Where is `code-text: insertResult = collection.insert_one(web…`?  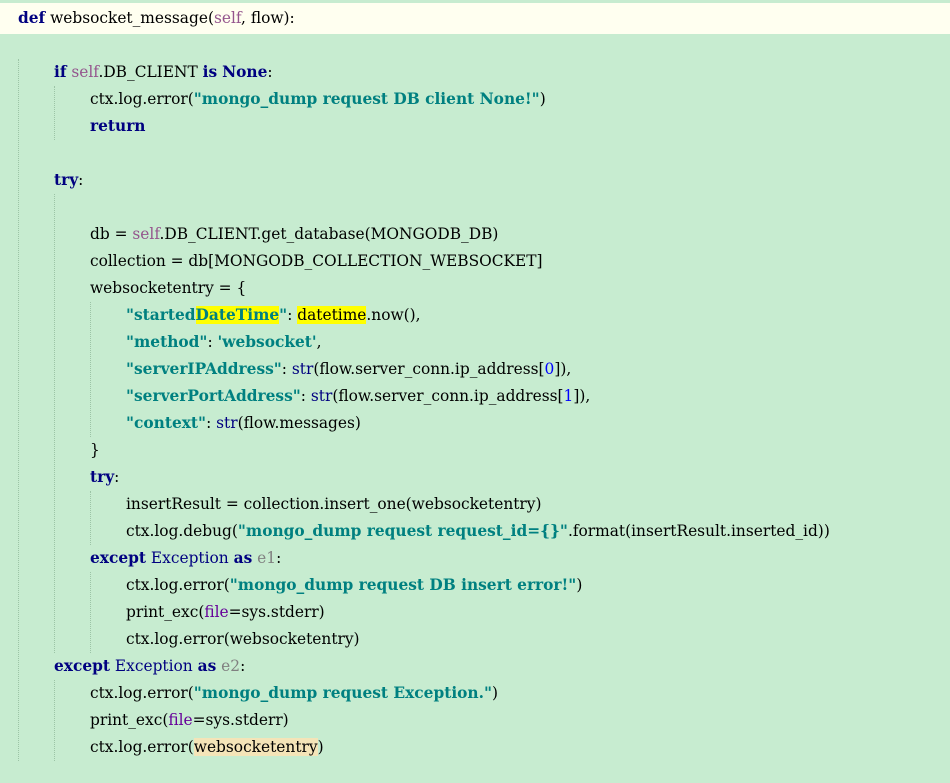 code-text: insertResult = collection.insert_one(web… is located at coordinates (333, 504).